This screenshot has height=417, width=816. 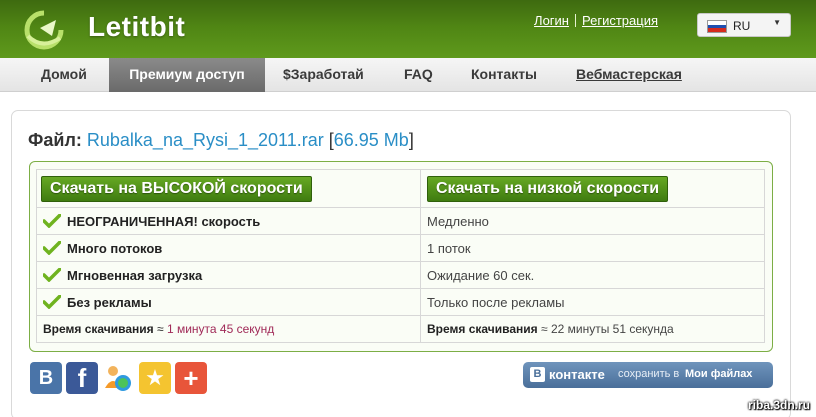 What do you see at coordinates (719, 374) in the screenshot?
I see `vk-save-target: Мои файлах` at bounding box center [719, 374].